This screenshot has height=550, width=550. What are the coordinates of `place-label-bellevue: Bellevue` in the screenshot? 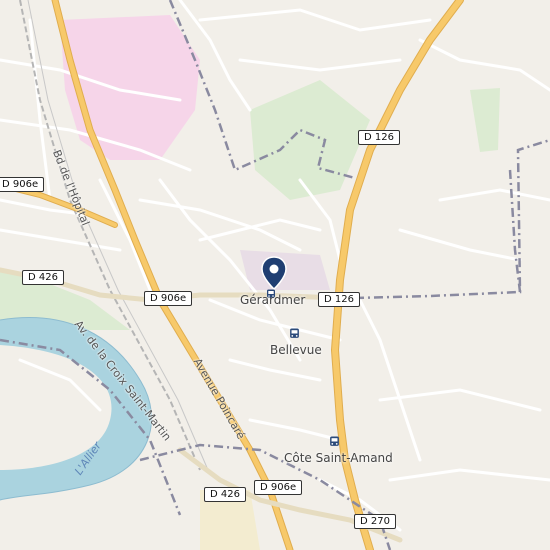 It's located at (296, 350).